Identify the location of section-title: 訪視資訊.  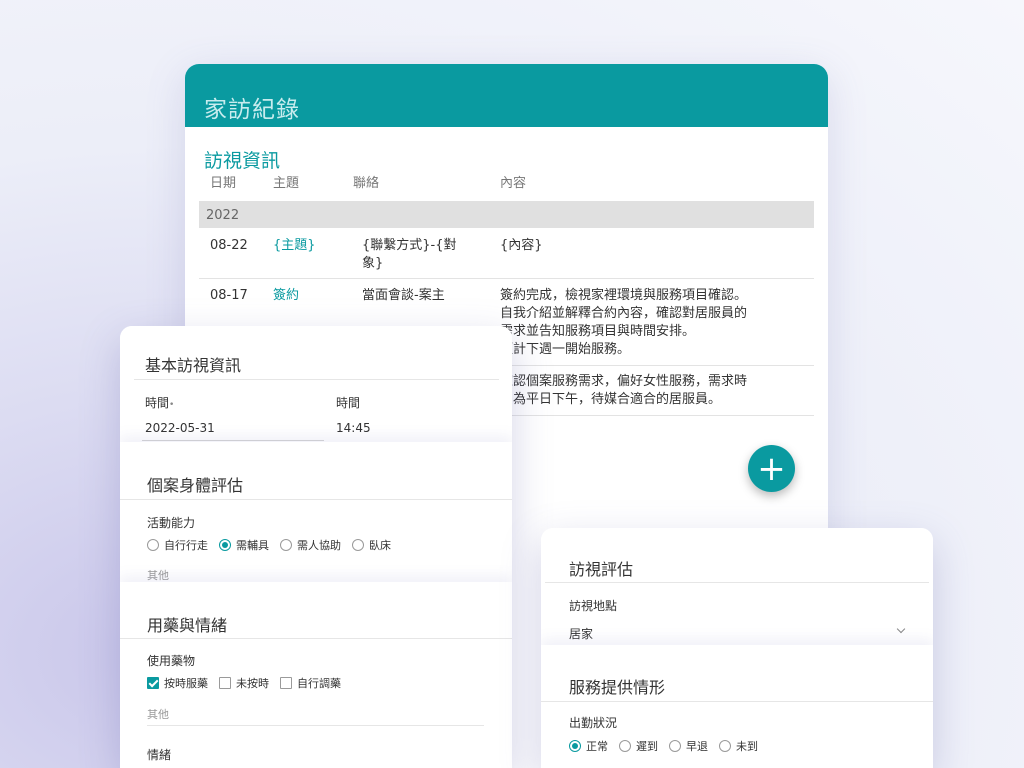
(242, 161).